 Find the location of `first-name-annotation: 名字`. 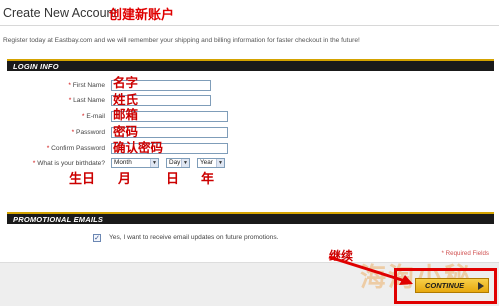

first-name-annotation: 名字 is located at coordinates (126, 82).